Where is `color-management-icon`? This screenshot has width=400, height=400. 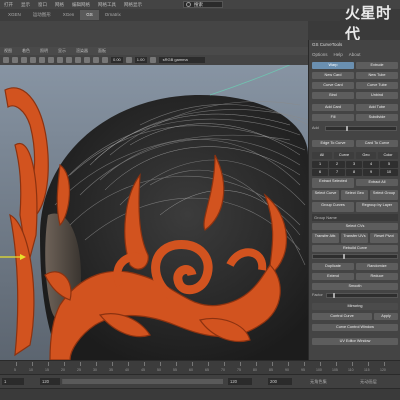
color-management-icon is located at coordinates (152, 60).